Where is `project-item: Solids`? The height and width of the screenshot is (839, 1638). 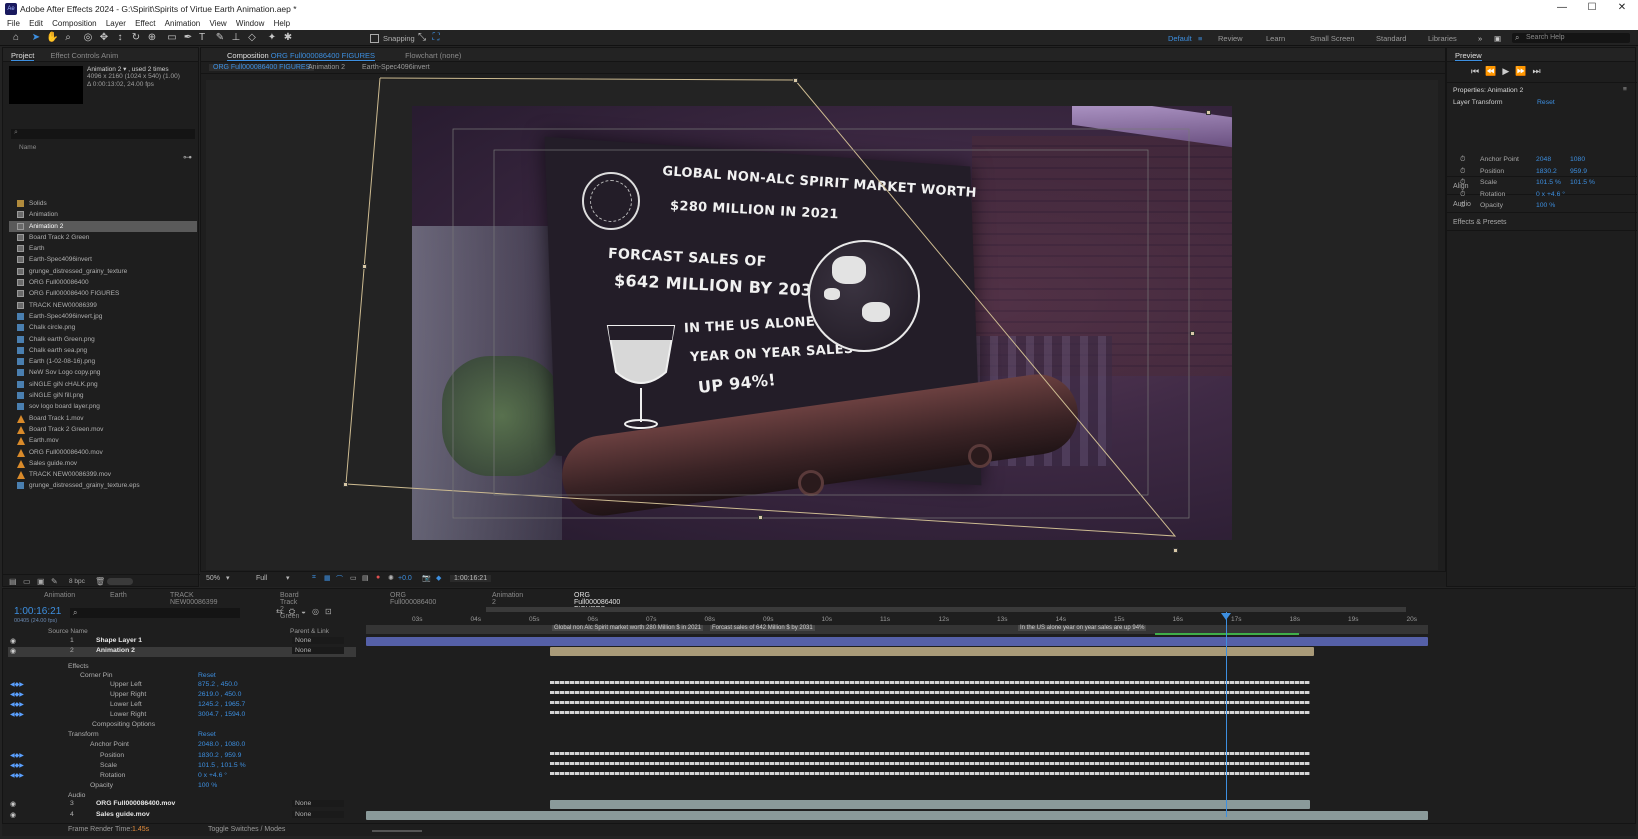
project-item: Solids is located at coordinates (103, 203).